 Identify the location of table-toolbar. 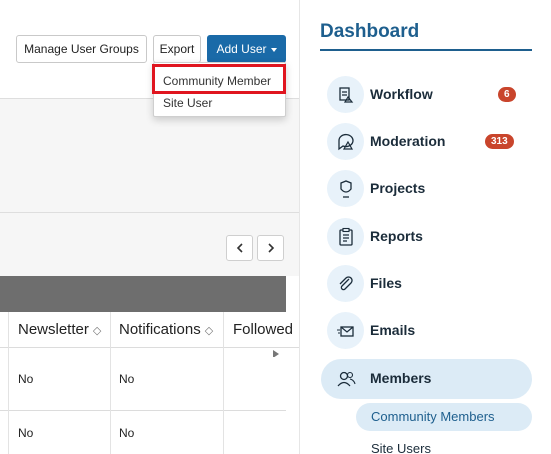
(143, 294).